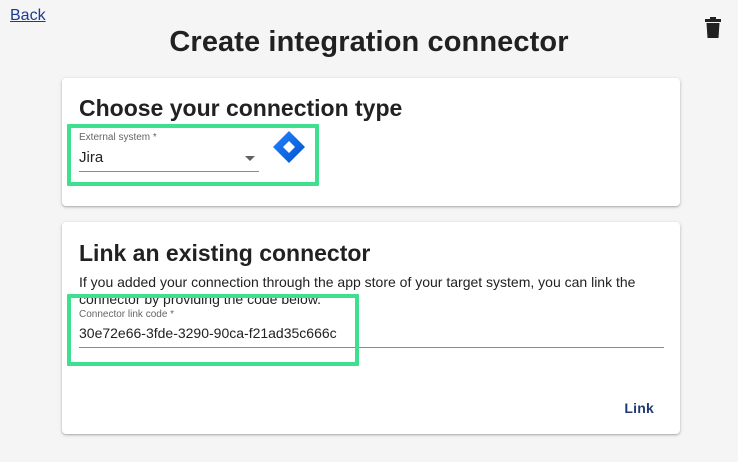 The height and width of the screenshot is (462, 738). Describe the element at coordinates (28, 16) in the screenshot. I see `back-link: Back` at that location.